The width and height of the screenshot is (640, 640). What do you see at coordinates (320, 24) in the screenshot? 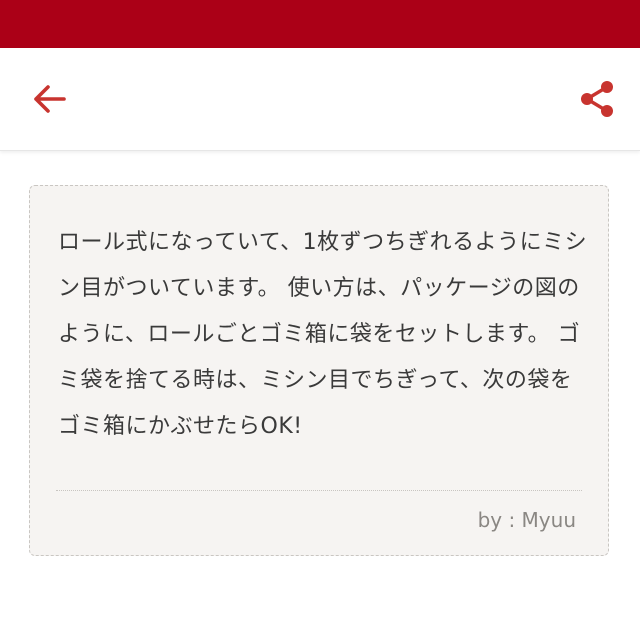
I see `status-bar` at bounding box center [320, 24].